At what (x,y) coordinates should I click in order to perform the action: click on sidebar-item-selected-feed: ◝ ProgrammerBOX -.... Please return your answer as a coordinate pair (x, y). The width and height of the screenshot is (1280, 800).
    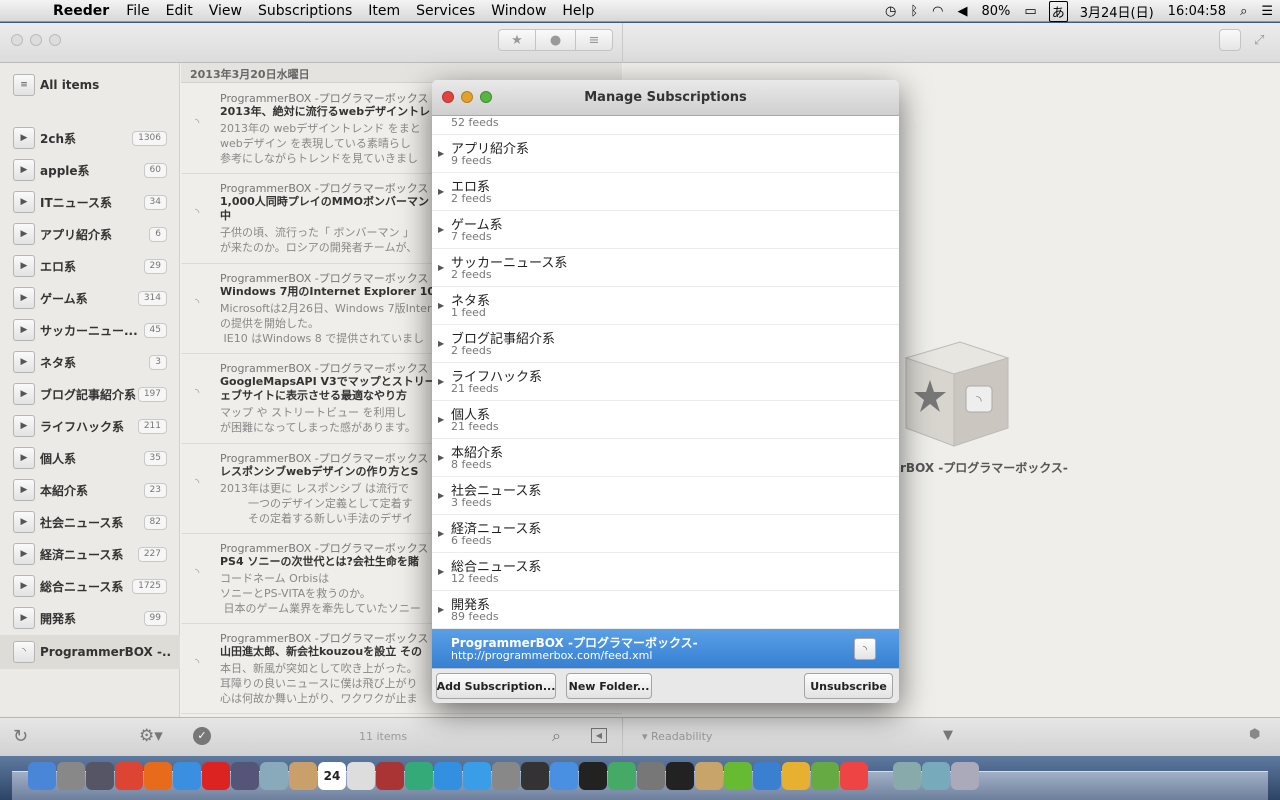
    Looking at the image, I should click on (90, 652).